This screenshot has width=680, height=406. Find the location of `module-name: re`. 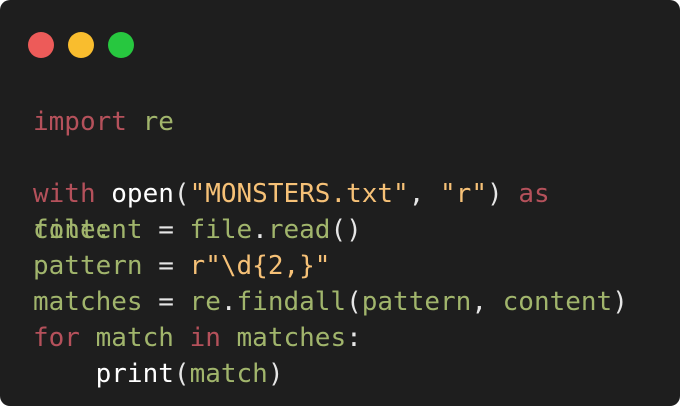

module-name: re is located at coordinates (158, 122).